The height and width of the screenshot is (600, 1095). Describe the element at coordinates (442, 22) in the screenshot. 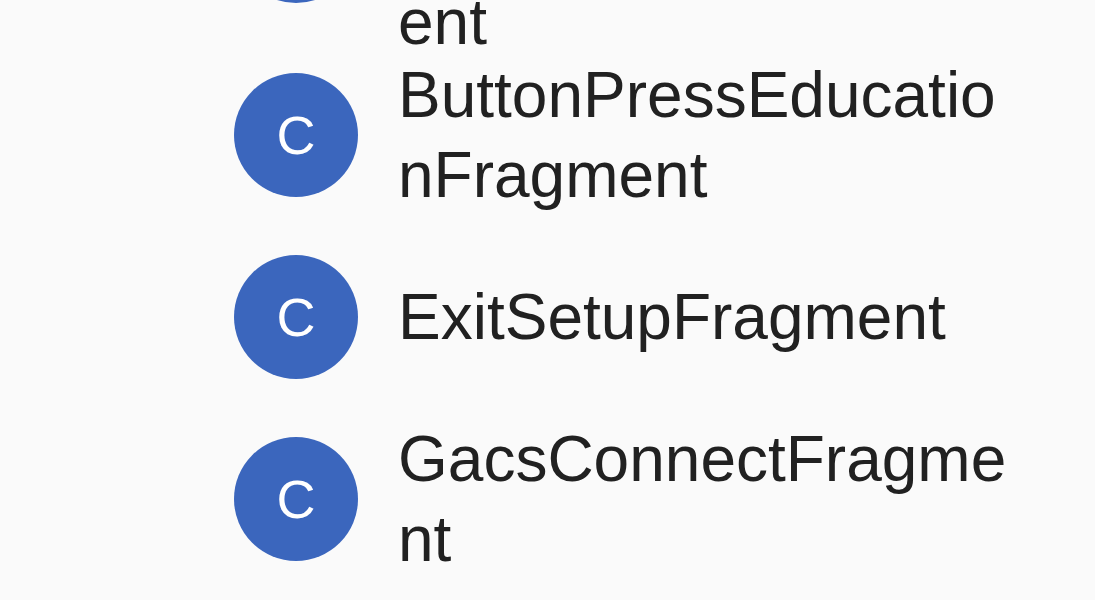

I see `class-name: ent` at that location.